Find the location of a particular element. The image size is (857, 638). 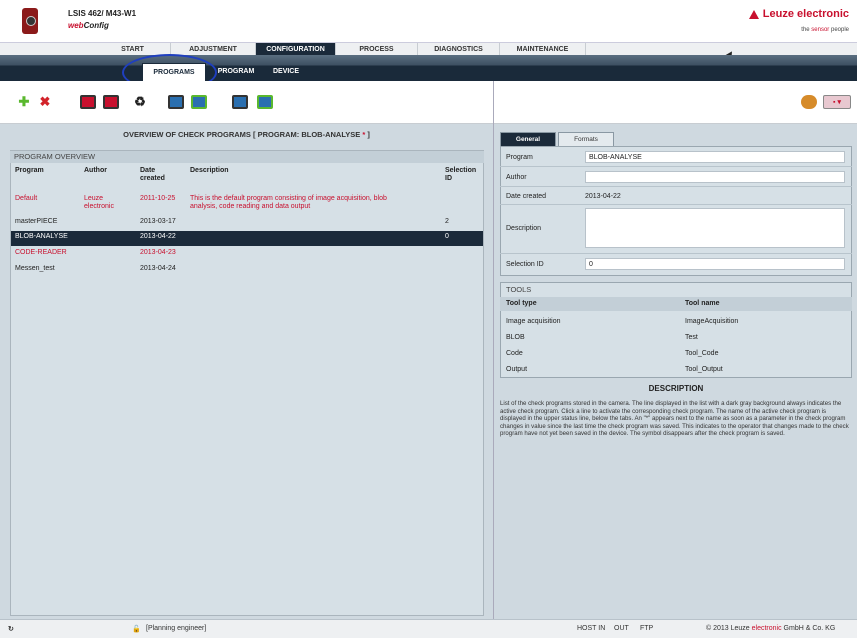

col-description: Description is located at coordinates (209, 170).